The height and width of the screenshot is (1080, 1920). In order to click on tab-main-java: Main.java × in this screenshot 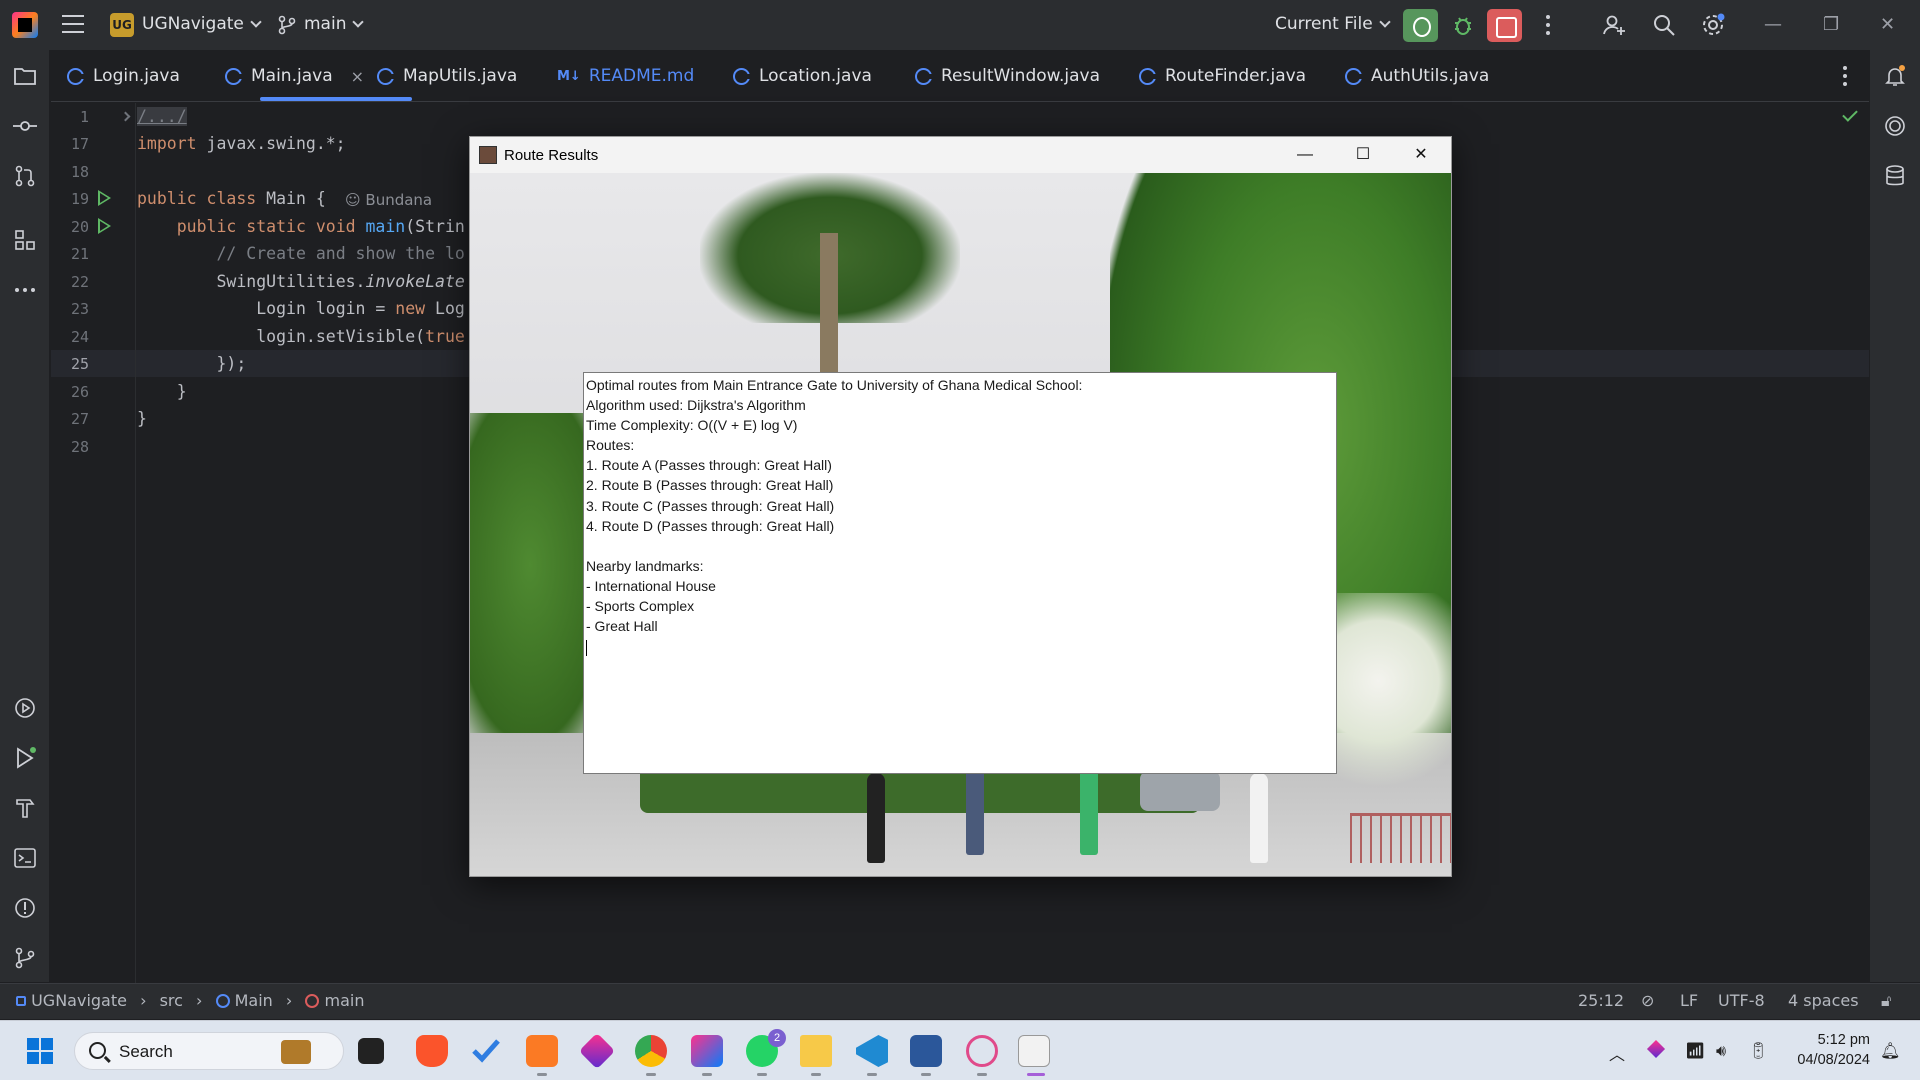, I will do `click(294, 76)`.